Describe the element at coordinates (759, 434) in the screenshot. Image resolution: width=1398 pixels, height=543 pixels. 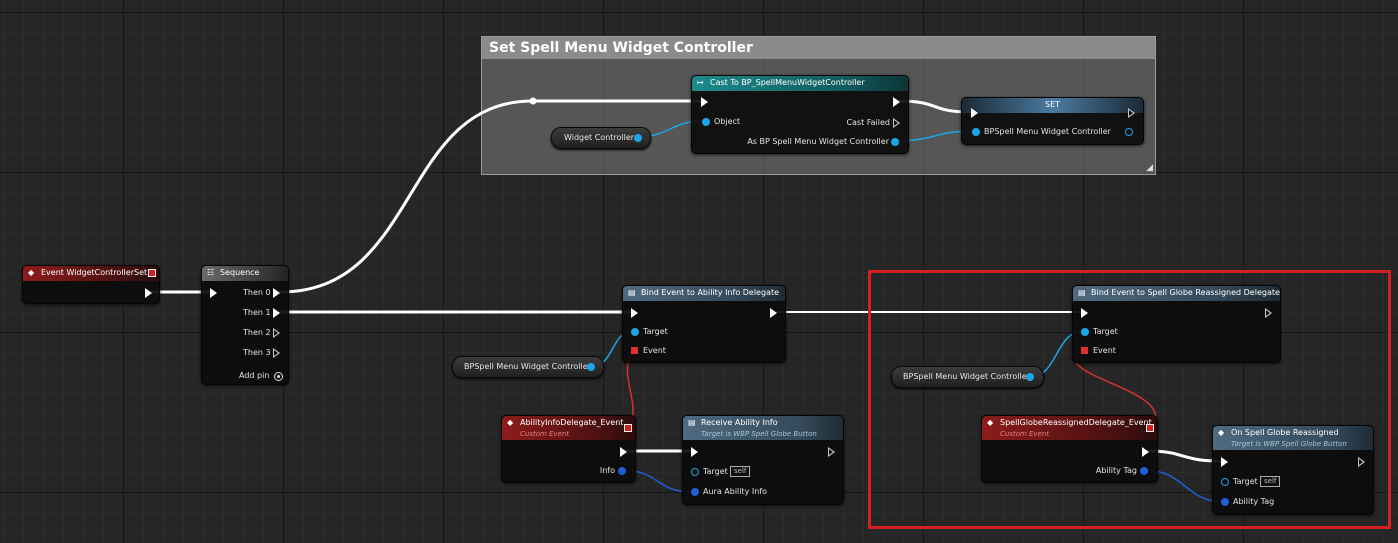
I see `node-subtitle: Target is WBP Spell Globe Button` at that location.